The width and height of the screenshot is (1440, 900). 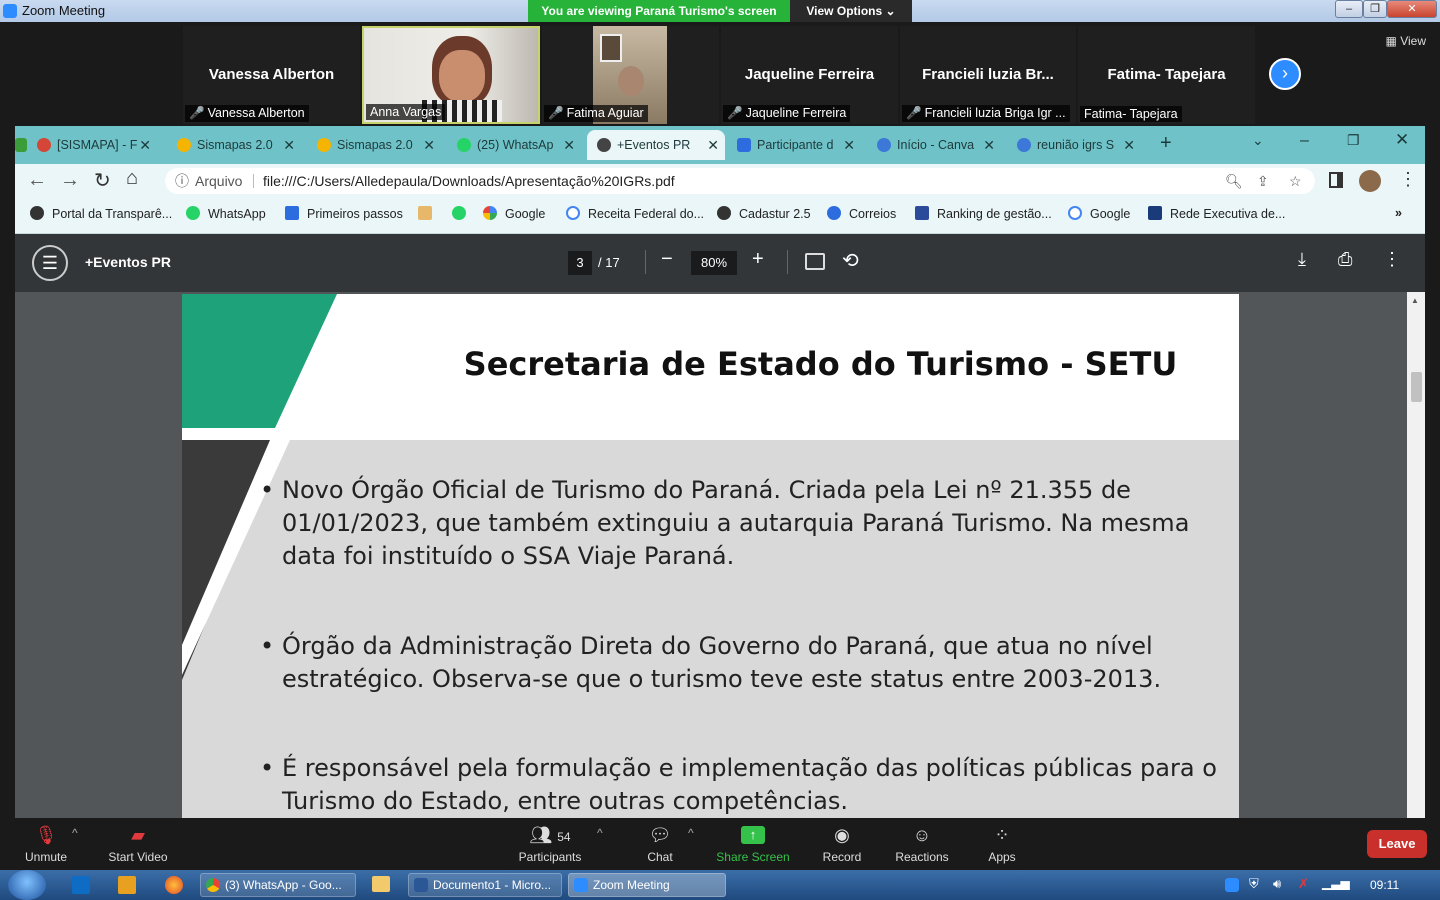 What do you see at coordinates (1349, 9) in the screenshot?
I see `minimize-button: –` at bounding box center [1349, 9].